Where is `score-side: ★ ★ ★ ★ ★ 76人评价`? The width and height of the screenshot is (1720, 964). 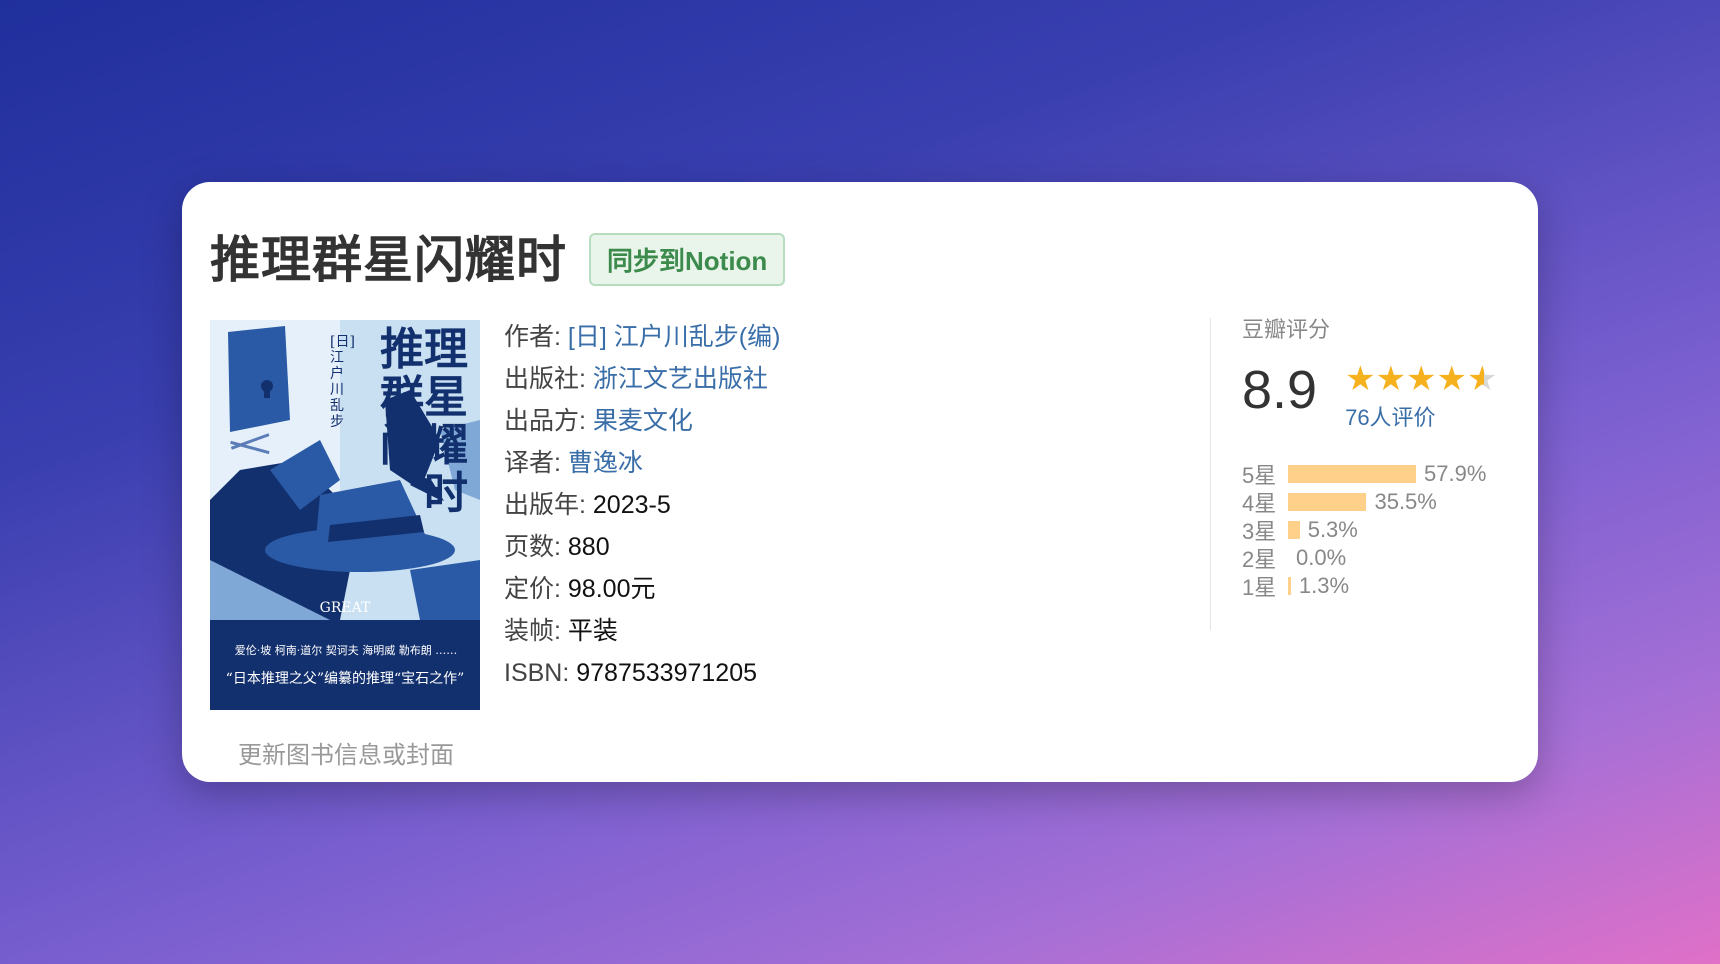 score-side: ★ ★ ★ ★ ★ 76人评价 is located at coordinates (1421, 397).